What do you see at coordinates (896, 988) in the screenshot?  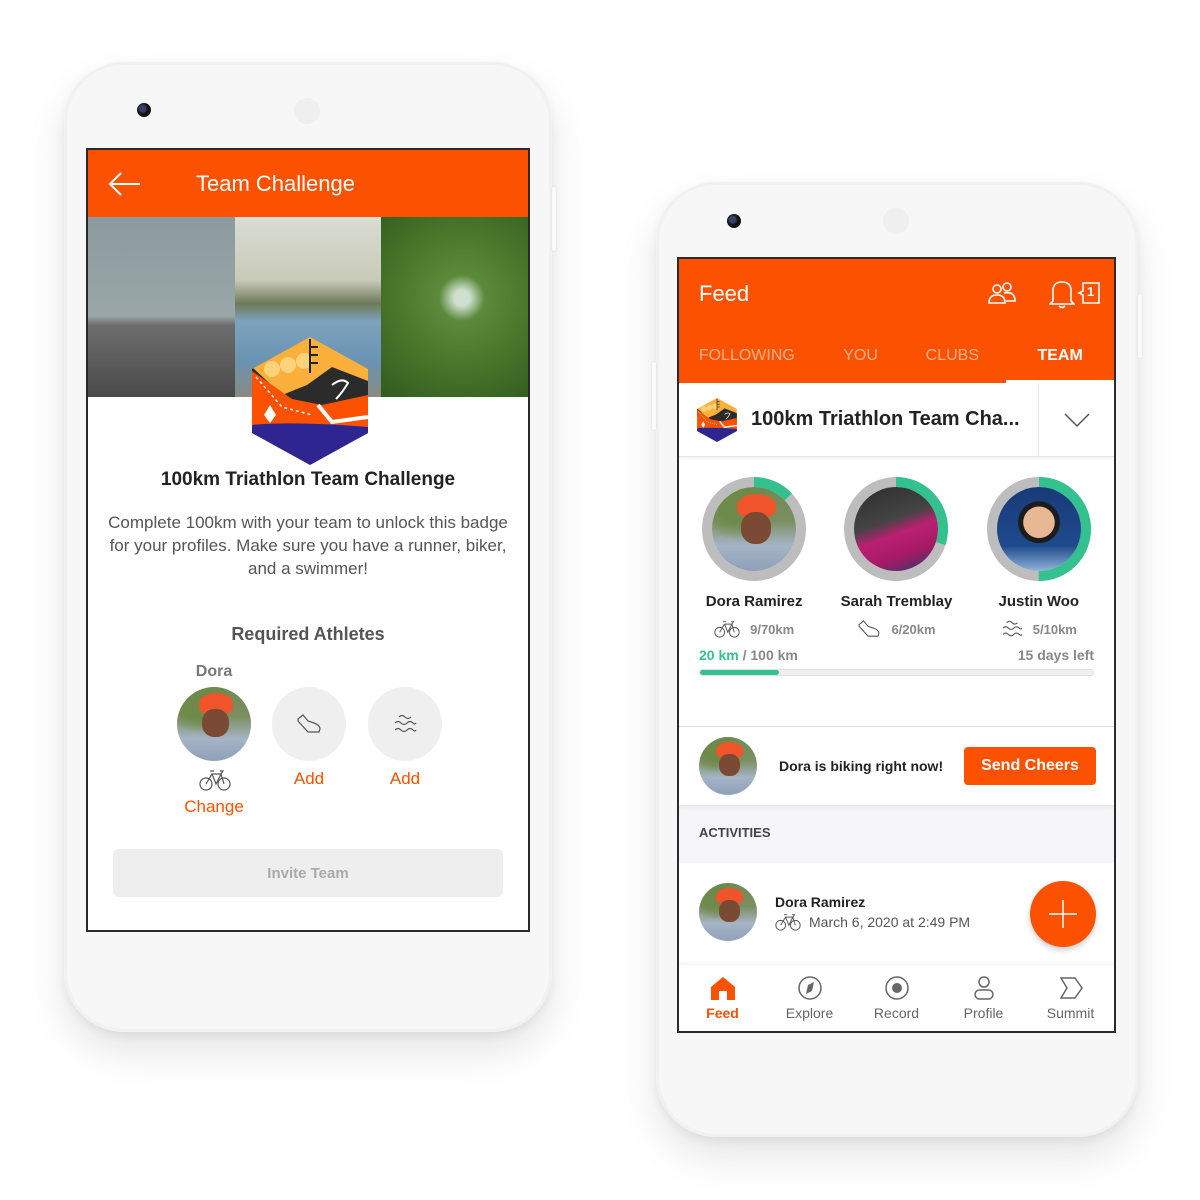 I see `record-icon` at bounding box center [896, 988].